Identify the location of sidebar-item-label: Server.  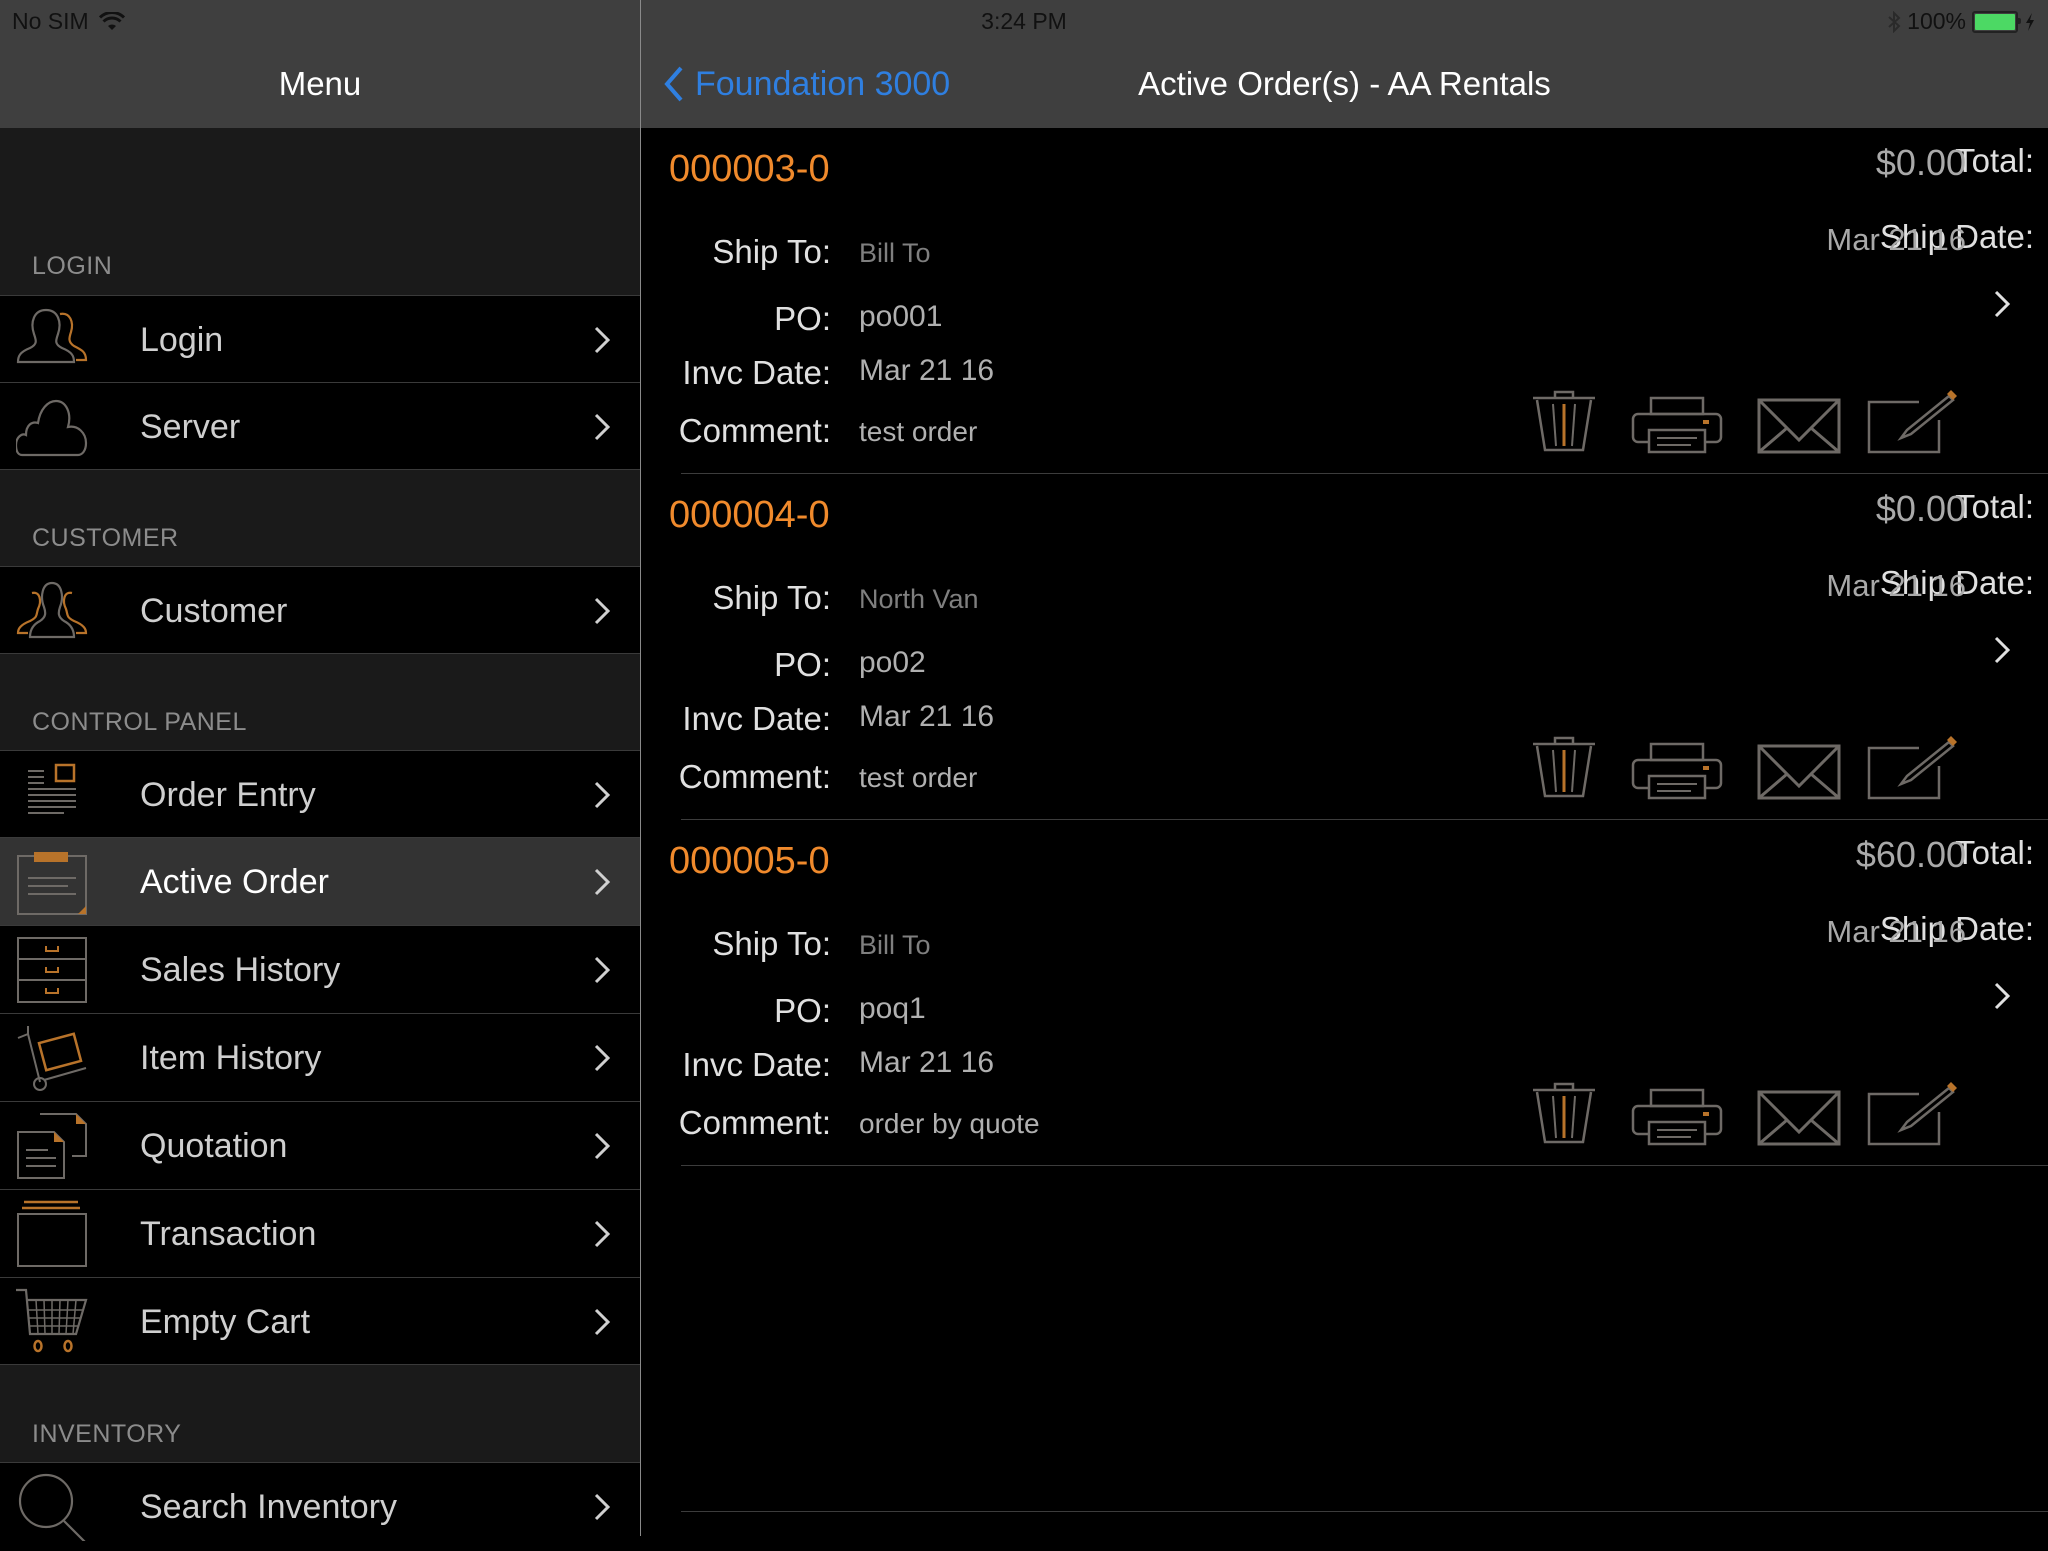
(190, 427).